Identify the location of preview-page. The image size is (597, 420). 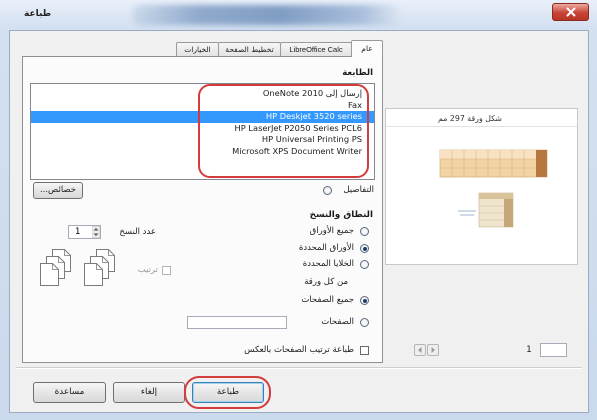
(481, 177).